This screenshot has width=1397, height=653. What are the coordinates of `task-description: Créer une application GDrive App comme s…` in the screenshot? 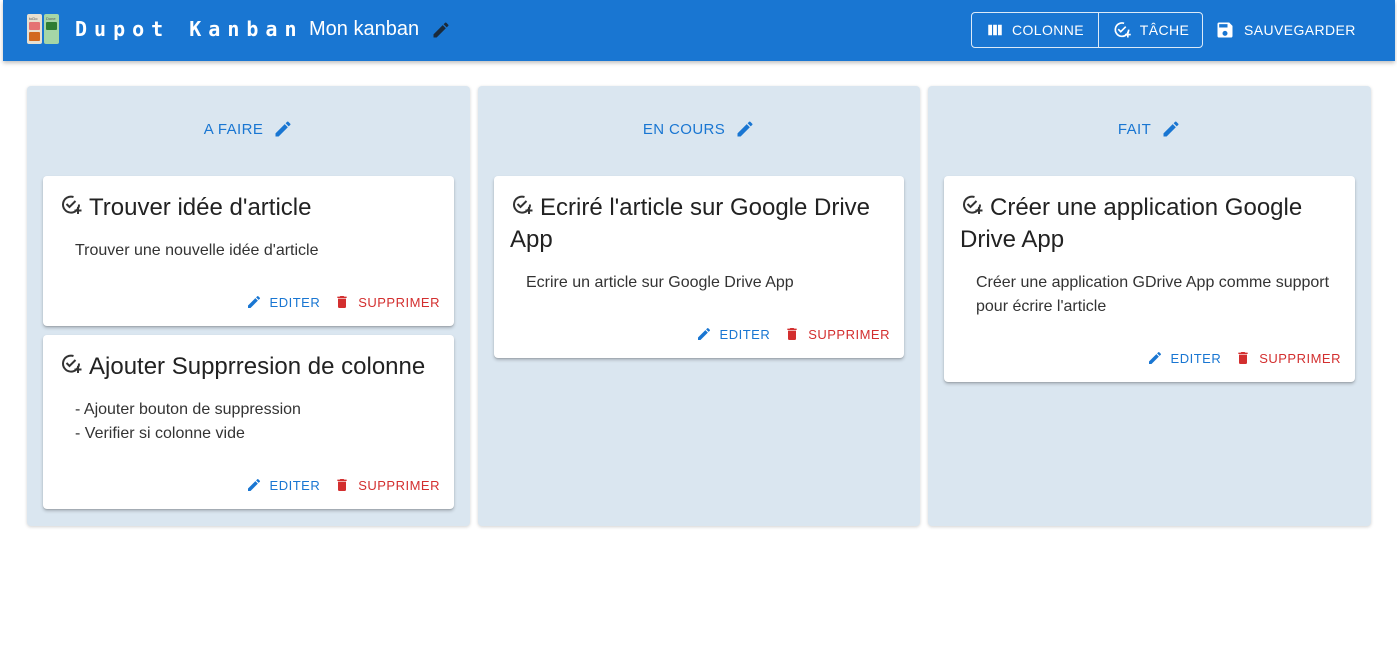 It's located at (1153, 294).